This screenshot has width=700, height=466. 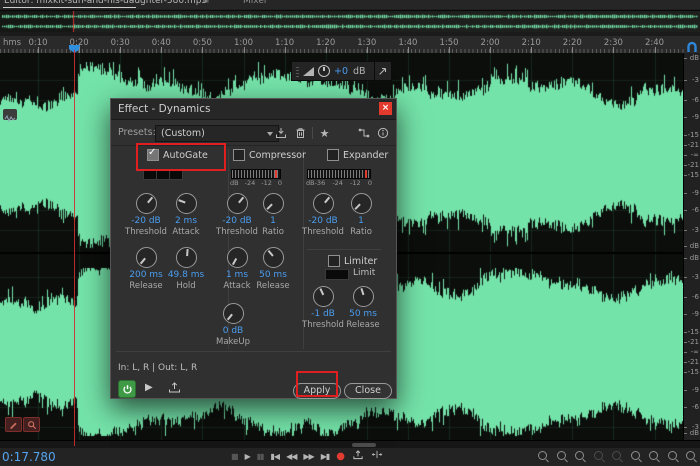 I want to click on toolbar-separator, so click(x=312, y=133).